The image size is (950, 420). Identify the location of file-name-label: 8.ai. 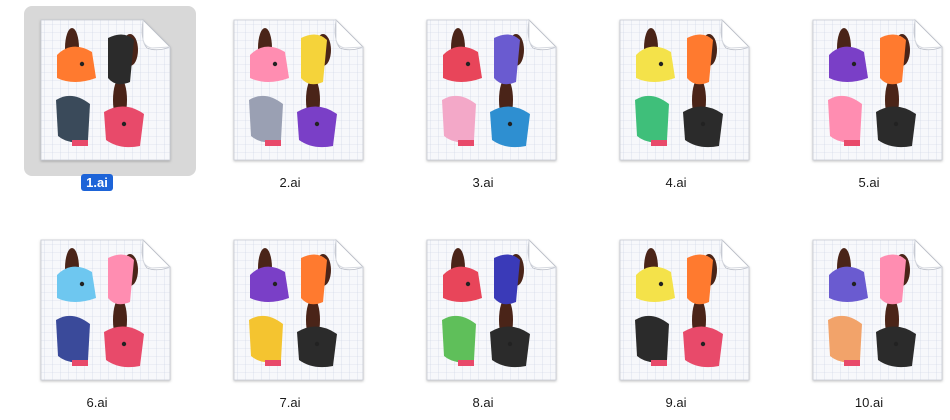
(483, 402).